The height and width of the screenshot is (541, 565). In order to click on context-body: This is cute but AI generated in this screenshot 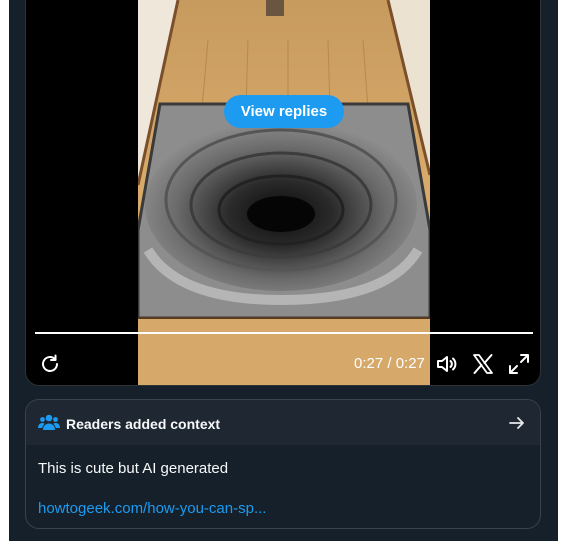, I will do `click(133, 468)`.